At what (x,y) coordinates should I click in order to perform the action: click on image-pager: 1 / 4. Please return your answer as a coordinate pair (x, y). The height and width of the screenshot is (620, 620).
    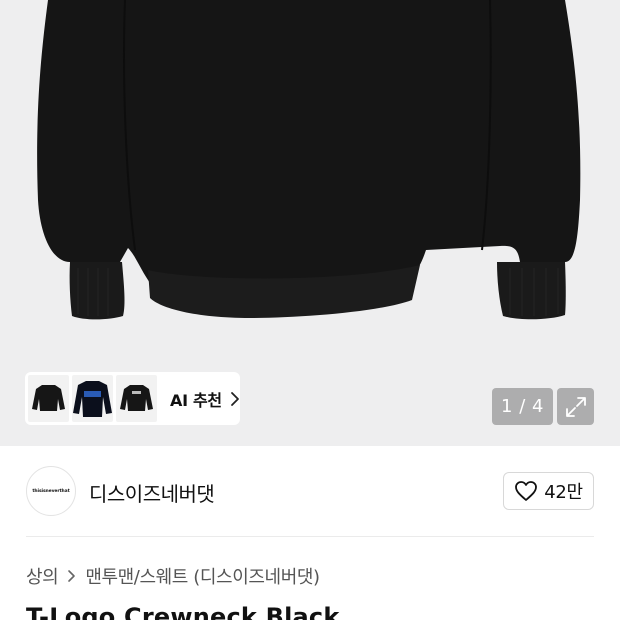
    Looking at the image, I should click on (522, 406).